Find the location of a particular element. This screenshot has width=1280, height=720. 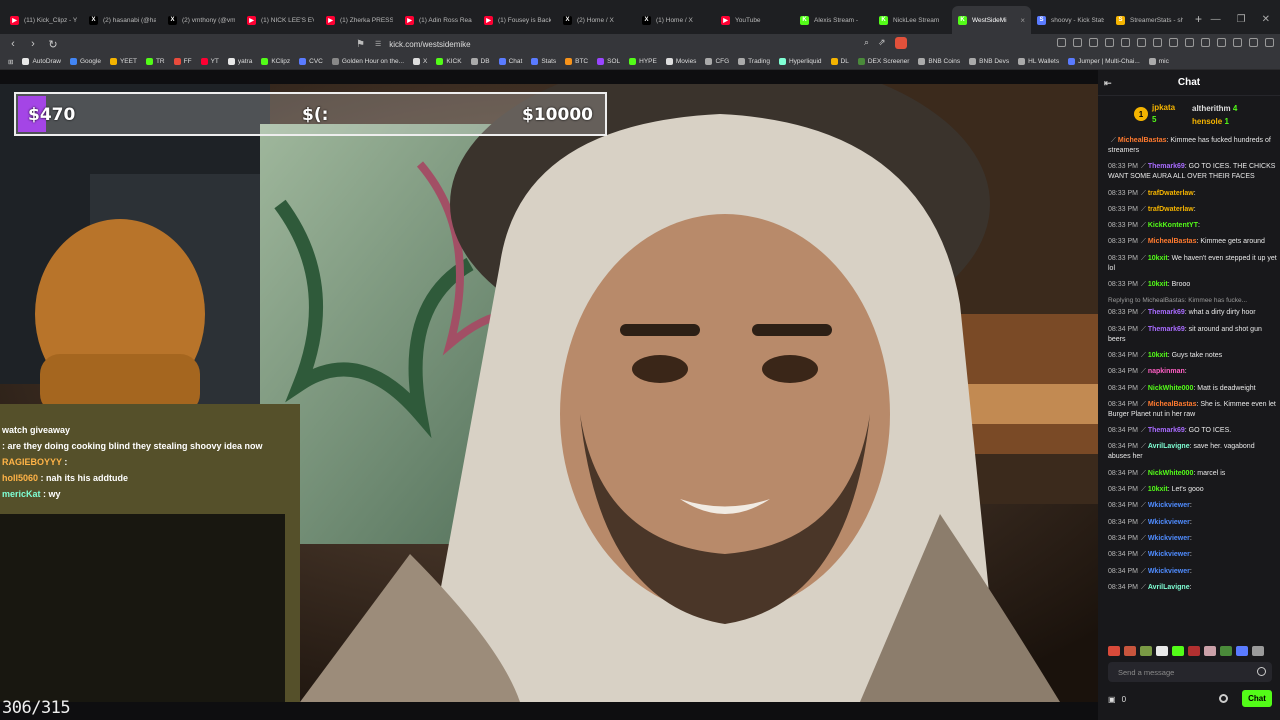

chat-input: Send a message is located at coordinates (1190, 672).